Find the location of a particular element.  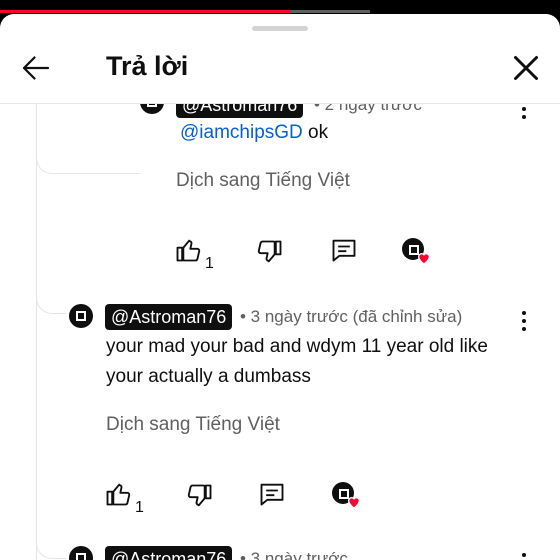

back-arrow-icon is located at coordinates (36, 68).